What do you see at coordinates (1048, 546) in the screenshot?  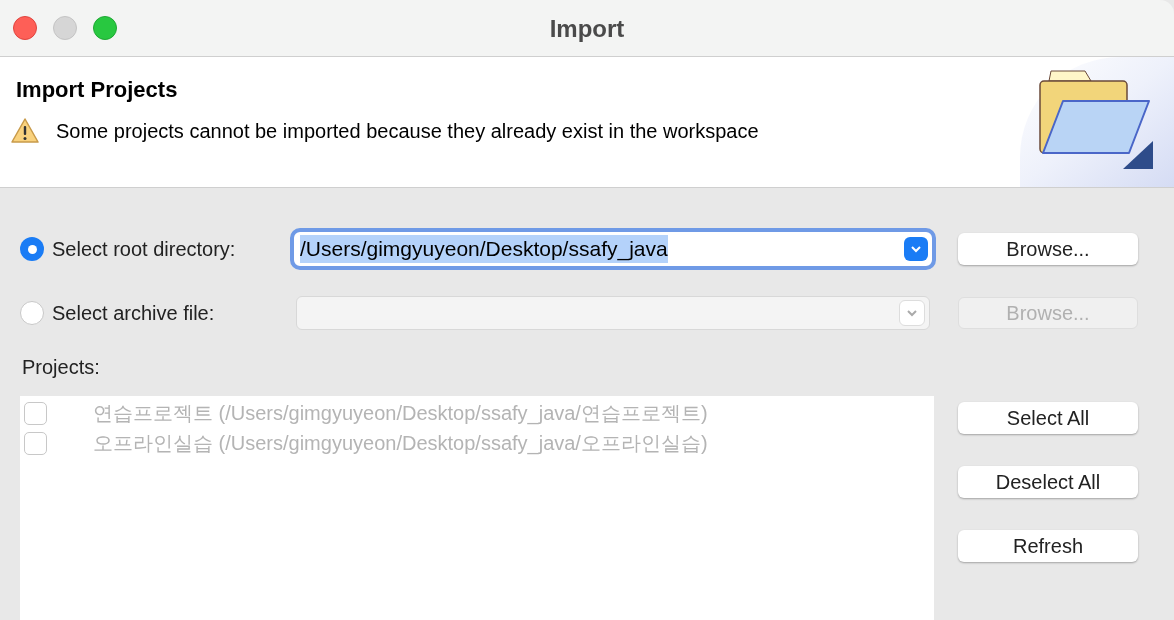 I see `action-button: Refresh` at bounding box center [1048, 546].